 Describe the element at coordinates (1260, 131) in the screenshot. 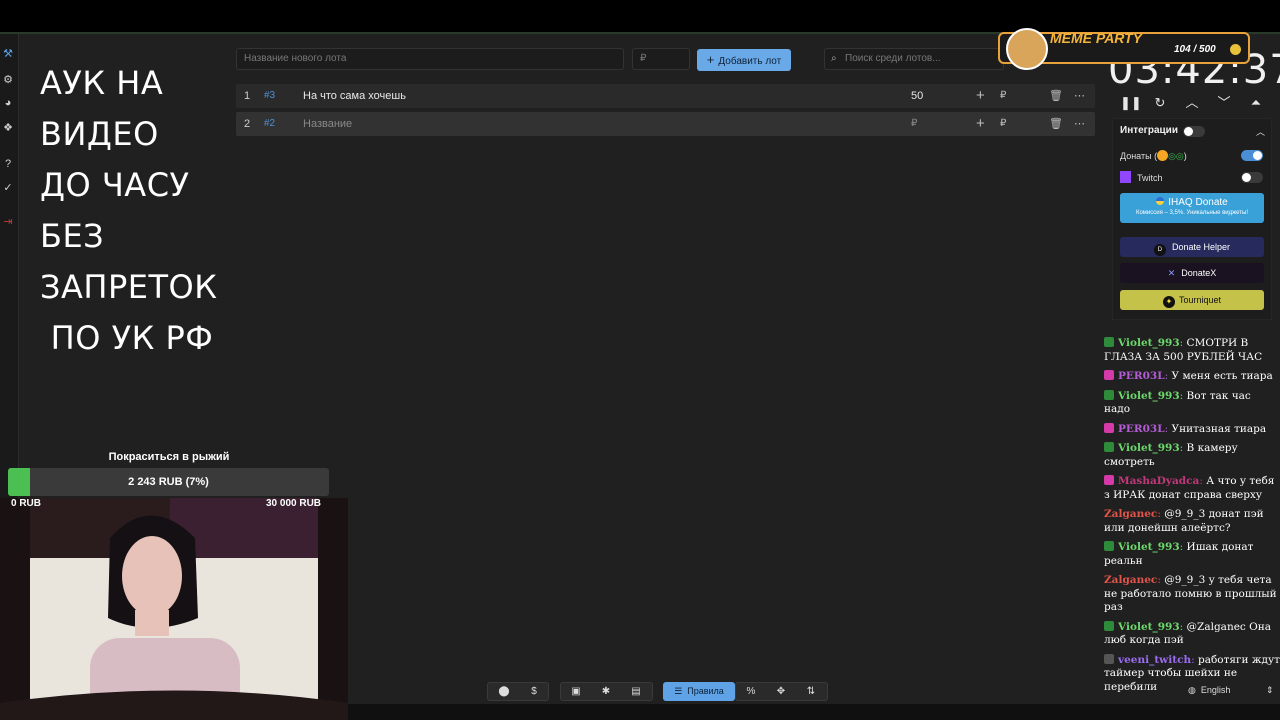

I see `collapse-icon: ︿` at that location.